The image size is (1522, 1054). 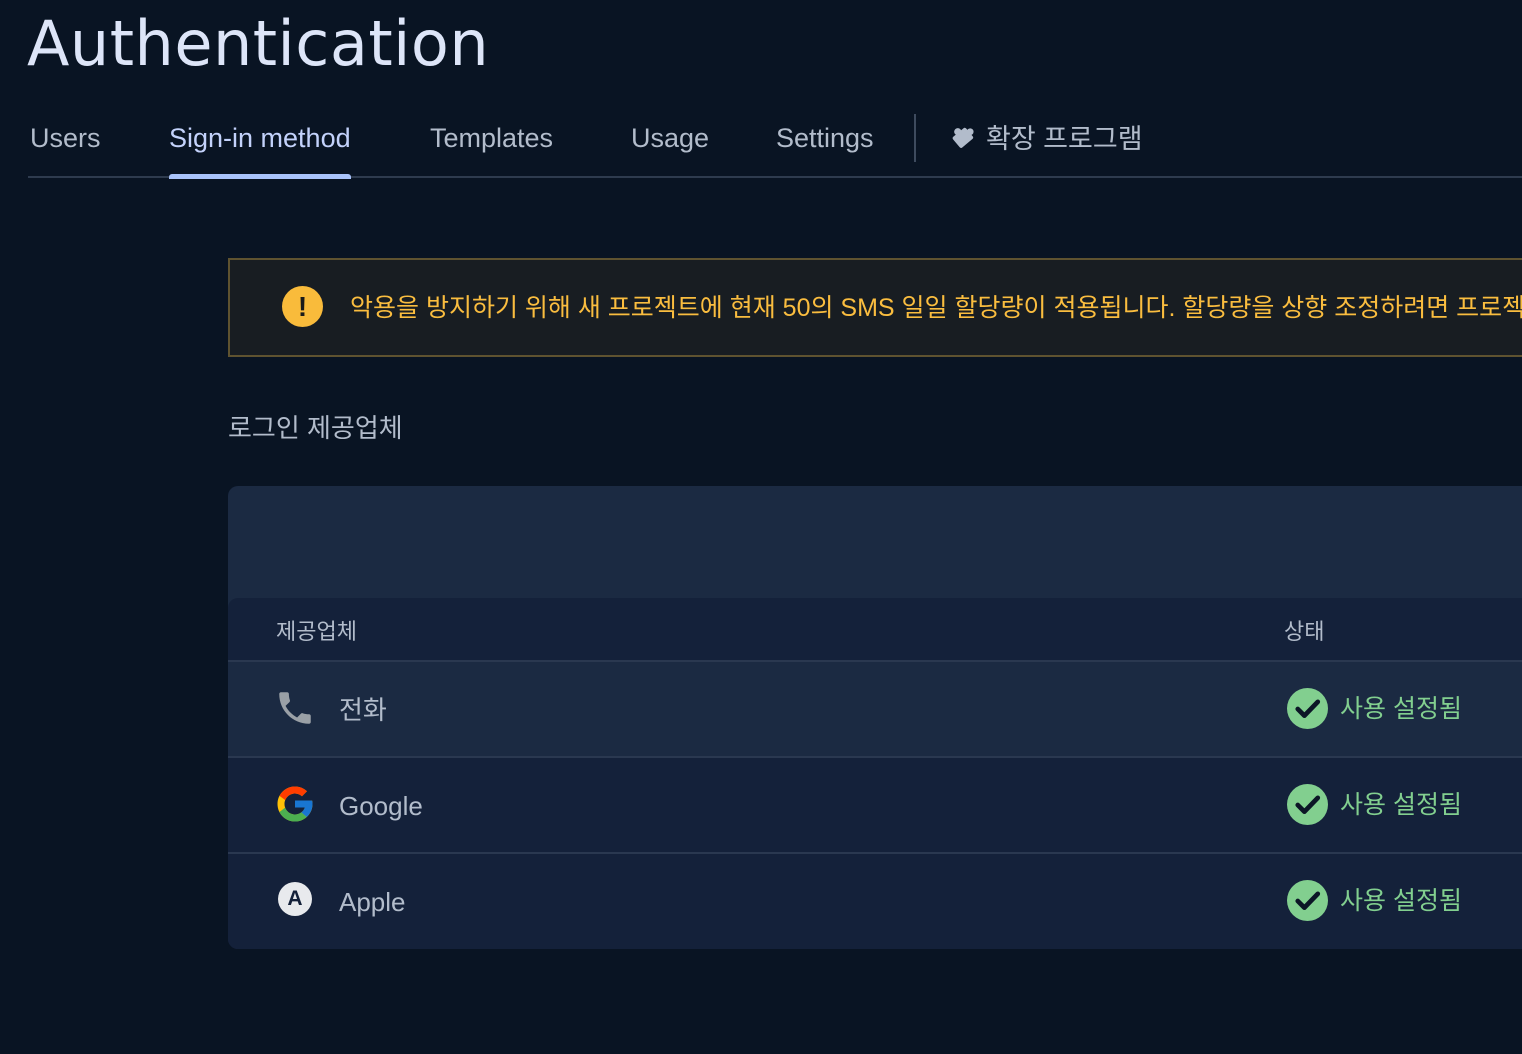 I want to click on active-tab-indicator, so click(x=260, y=176).